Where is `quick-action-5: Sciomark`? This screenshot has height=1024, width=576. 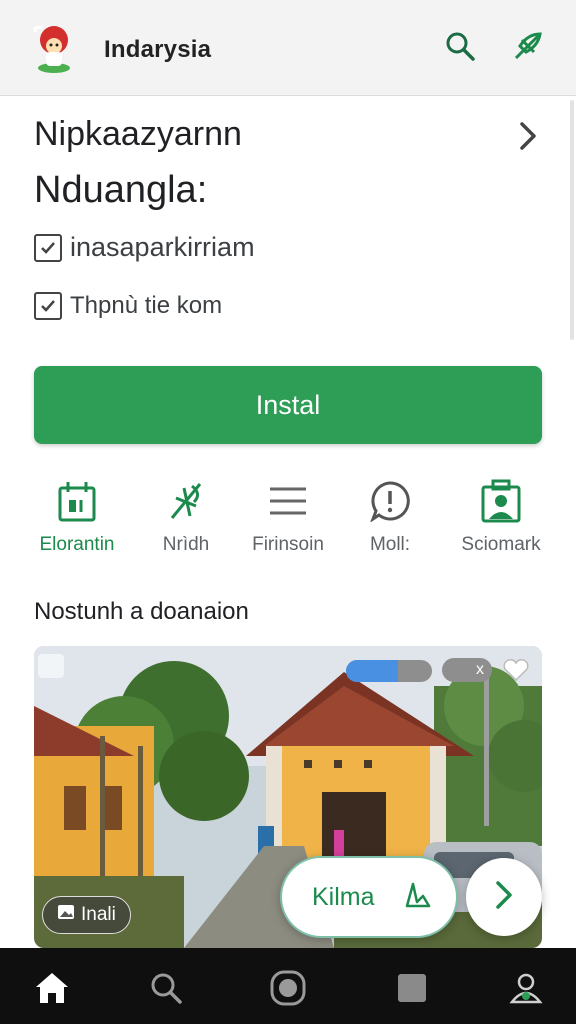
quick-action-5: Sciomark is located at coordinates (501, 516).